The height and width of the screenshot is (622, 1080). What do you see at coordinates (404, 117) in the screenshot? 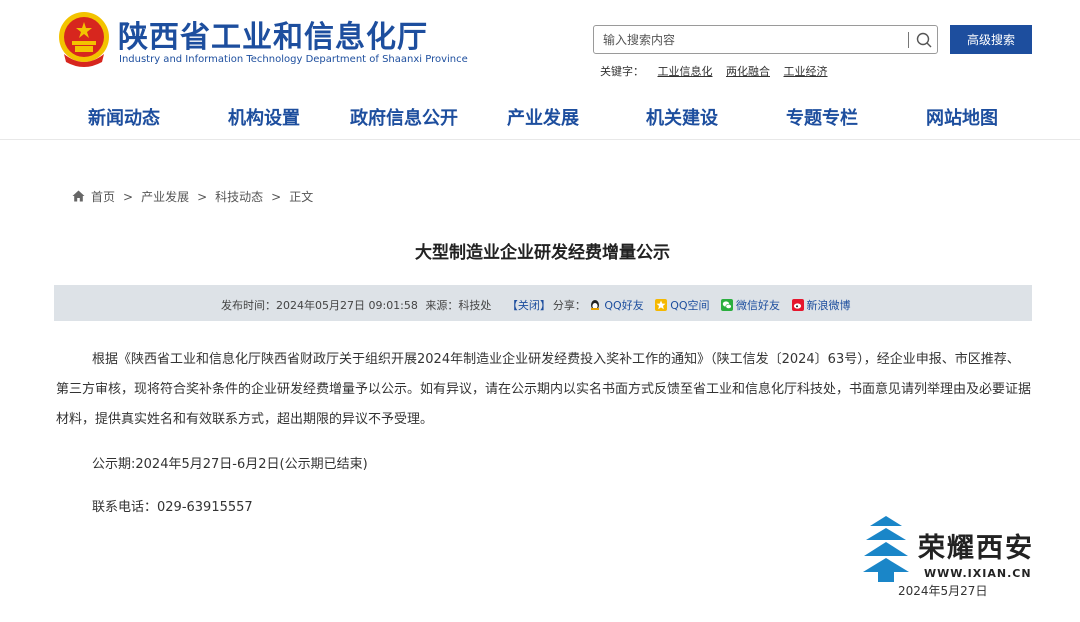
I see `nav-item-gov-info: 政府信息公开` at bounding box center [404, 117].